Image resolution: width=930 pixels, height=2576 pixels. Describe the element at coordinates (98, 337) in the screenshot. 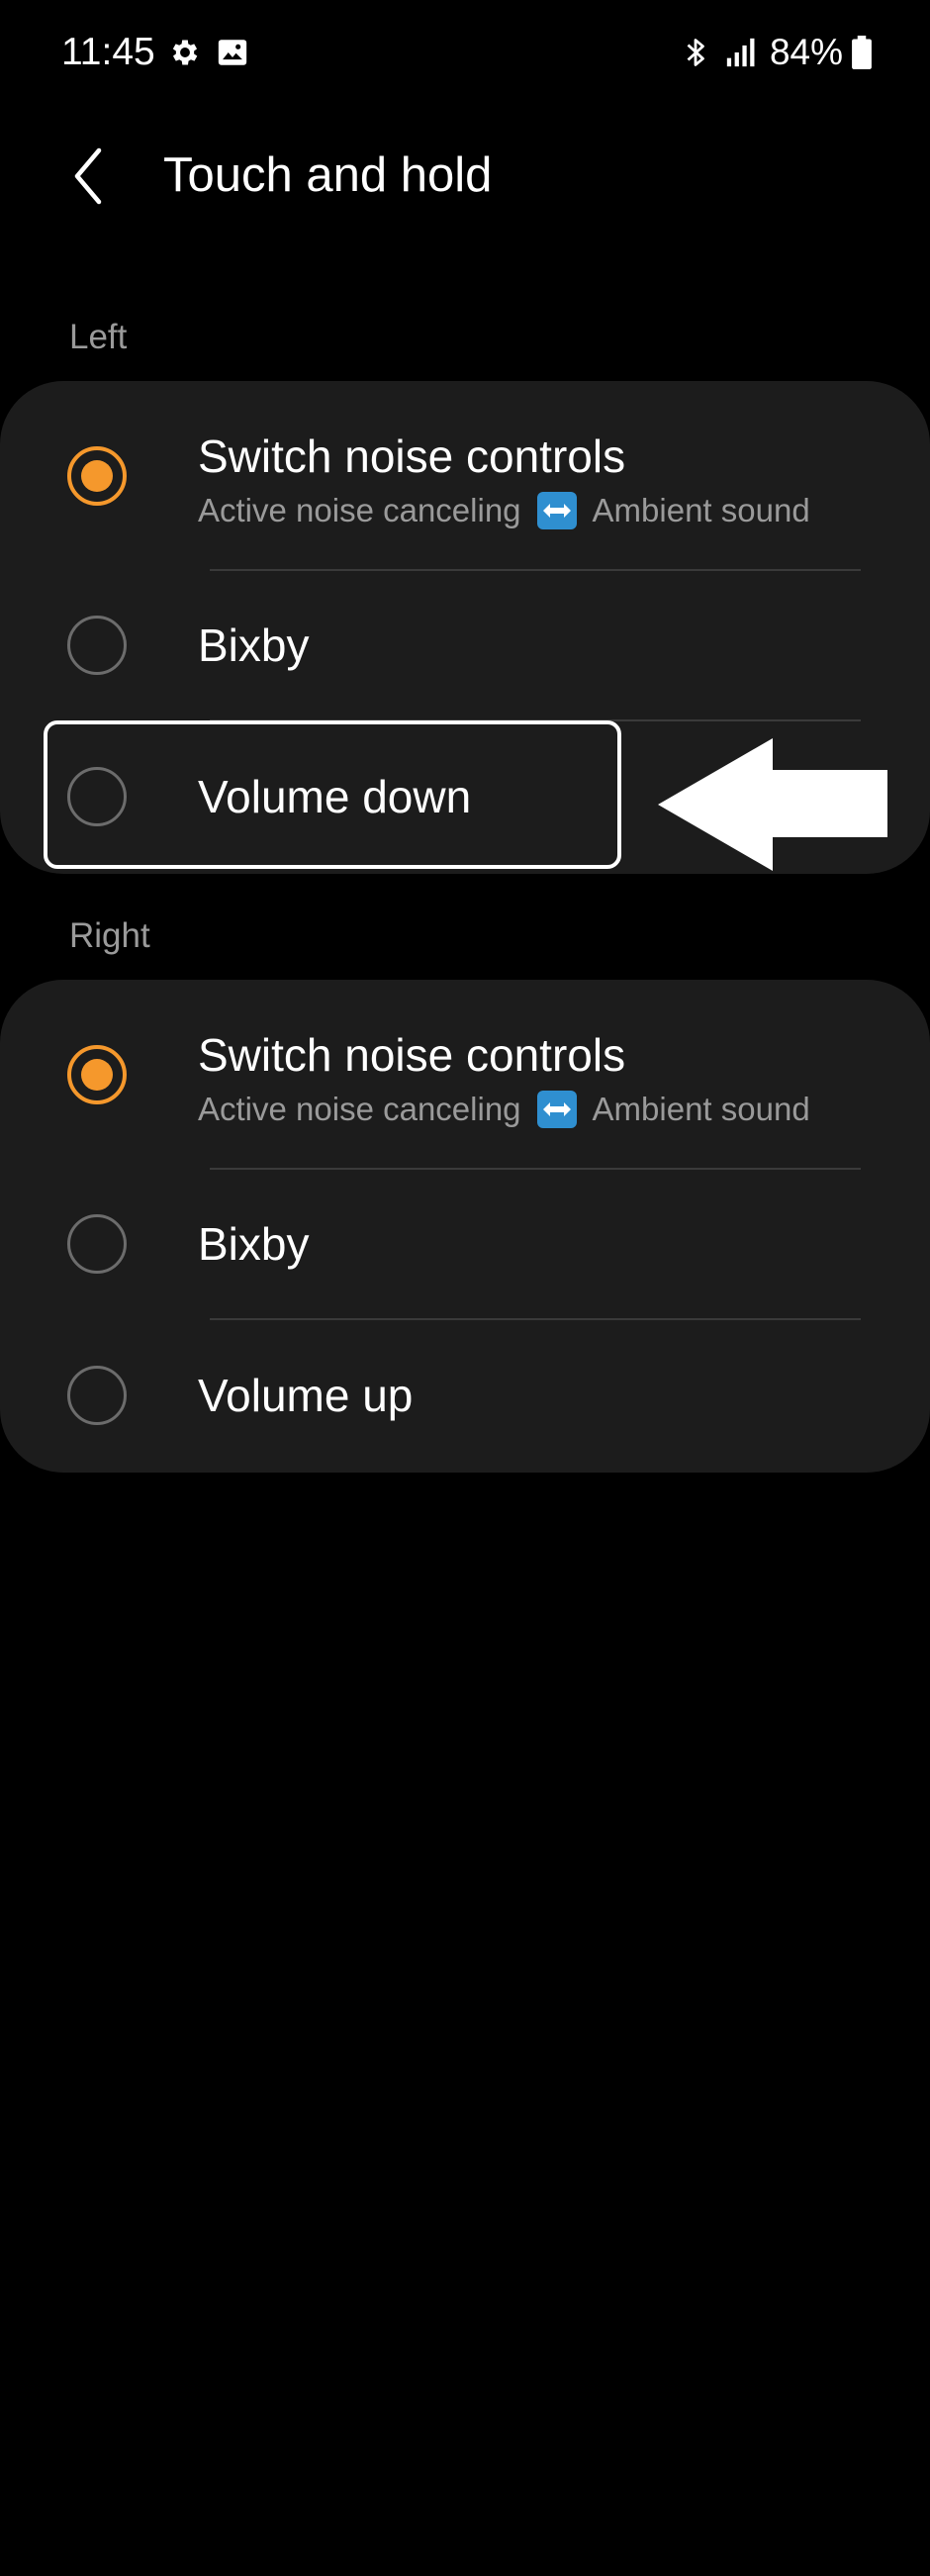

I see `section-label-left: Left` at that location.